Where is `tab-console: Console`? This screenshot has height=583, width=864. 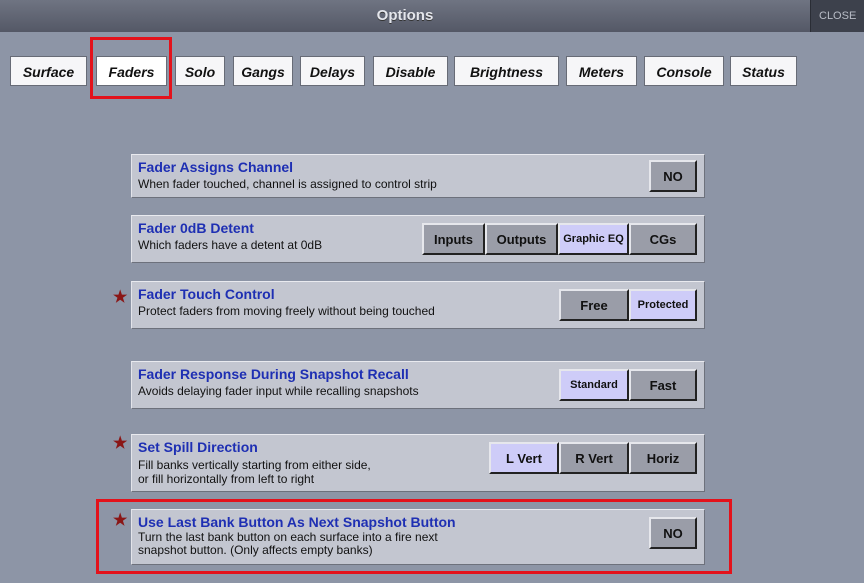 tab-console: Console is located at coordinates (684, 71).